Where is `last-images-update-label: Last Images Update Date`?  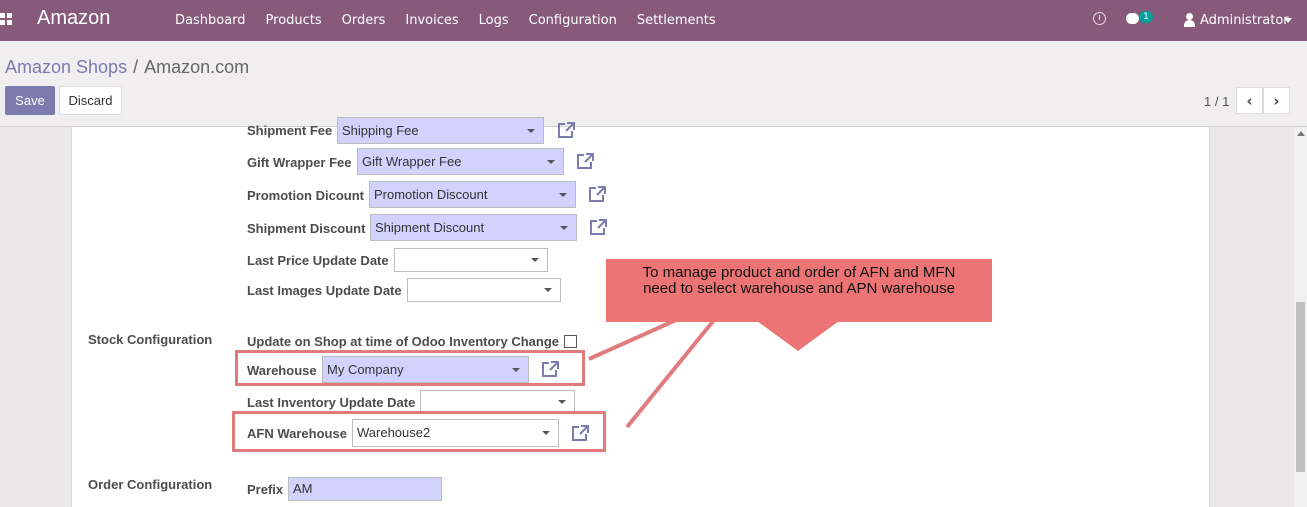 last-images-update-label: Last Images Update Date is located at coordinates (324, 290).